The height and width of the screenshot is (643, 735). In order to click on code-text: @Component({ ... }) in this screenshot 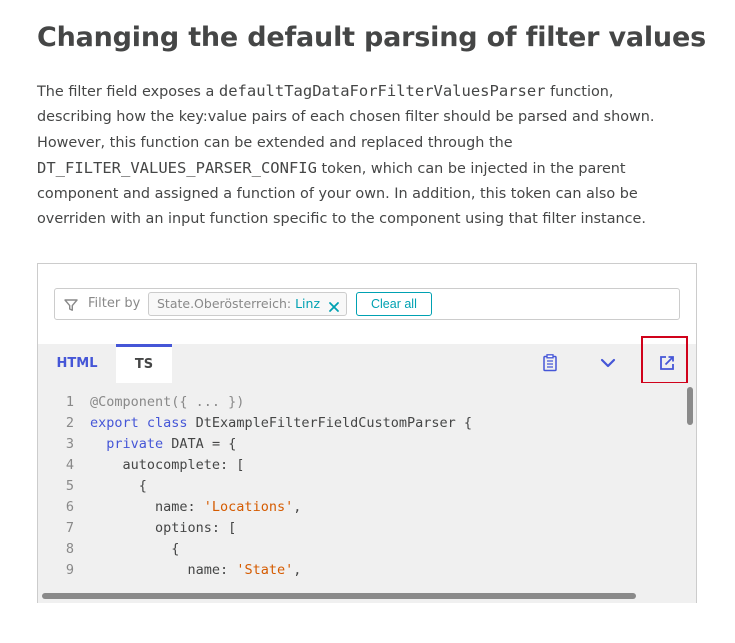, I will do `click(167, 402)`.